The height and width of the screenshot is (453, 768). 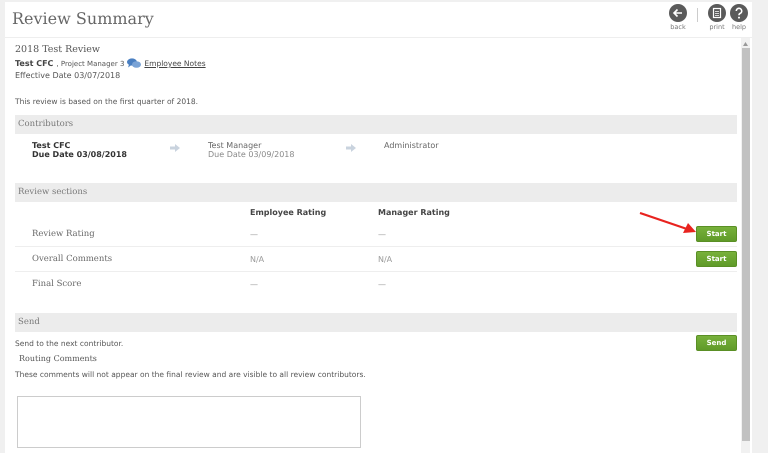 What do you see at coordinates (80, 154) in the screenshot?
I see `due-date: Due Date 03/08/2018` at bounding box center [80, 154].